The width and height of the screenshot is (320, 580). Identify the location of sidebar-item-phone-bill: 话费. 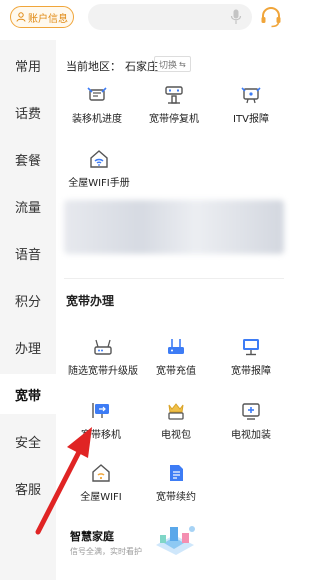
(28, 112).